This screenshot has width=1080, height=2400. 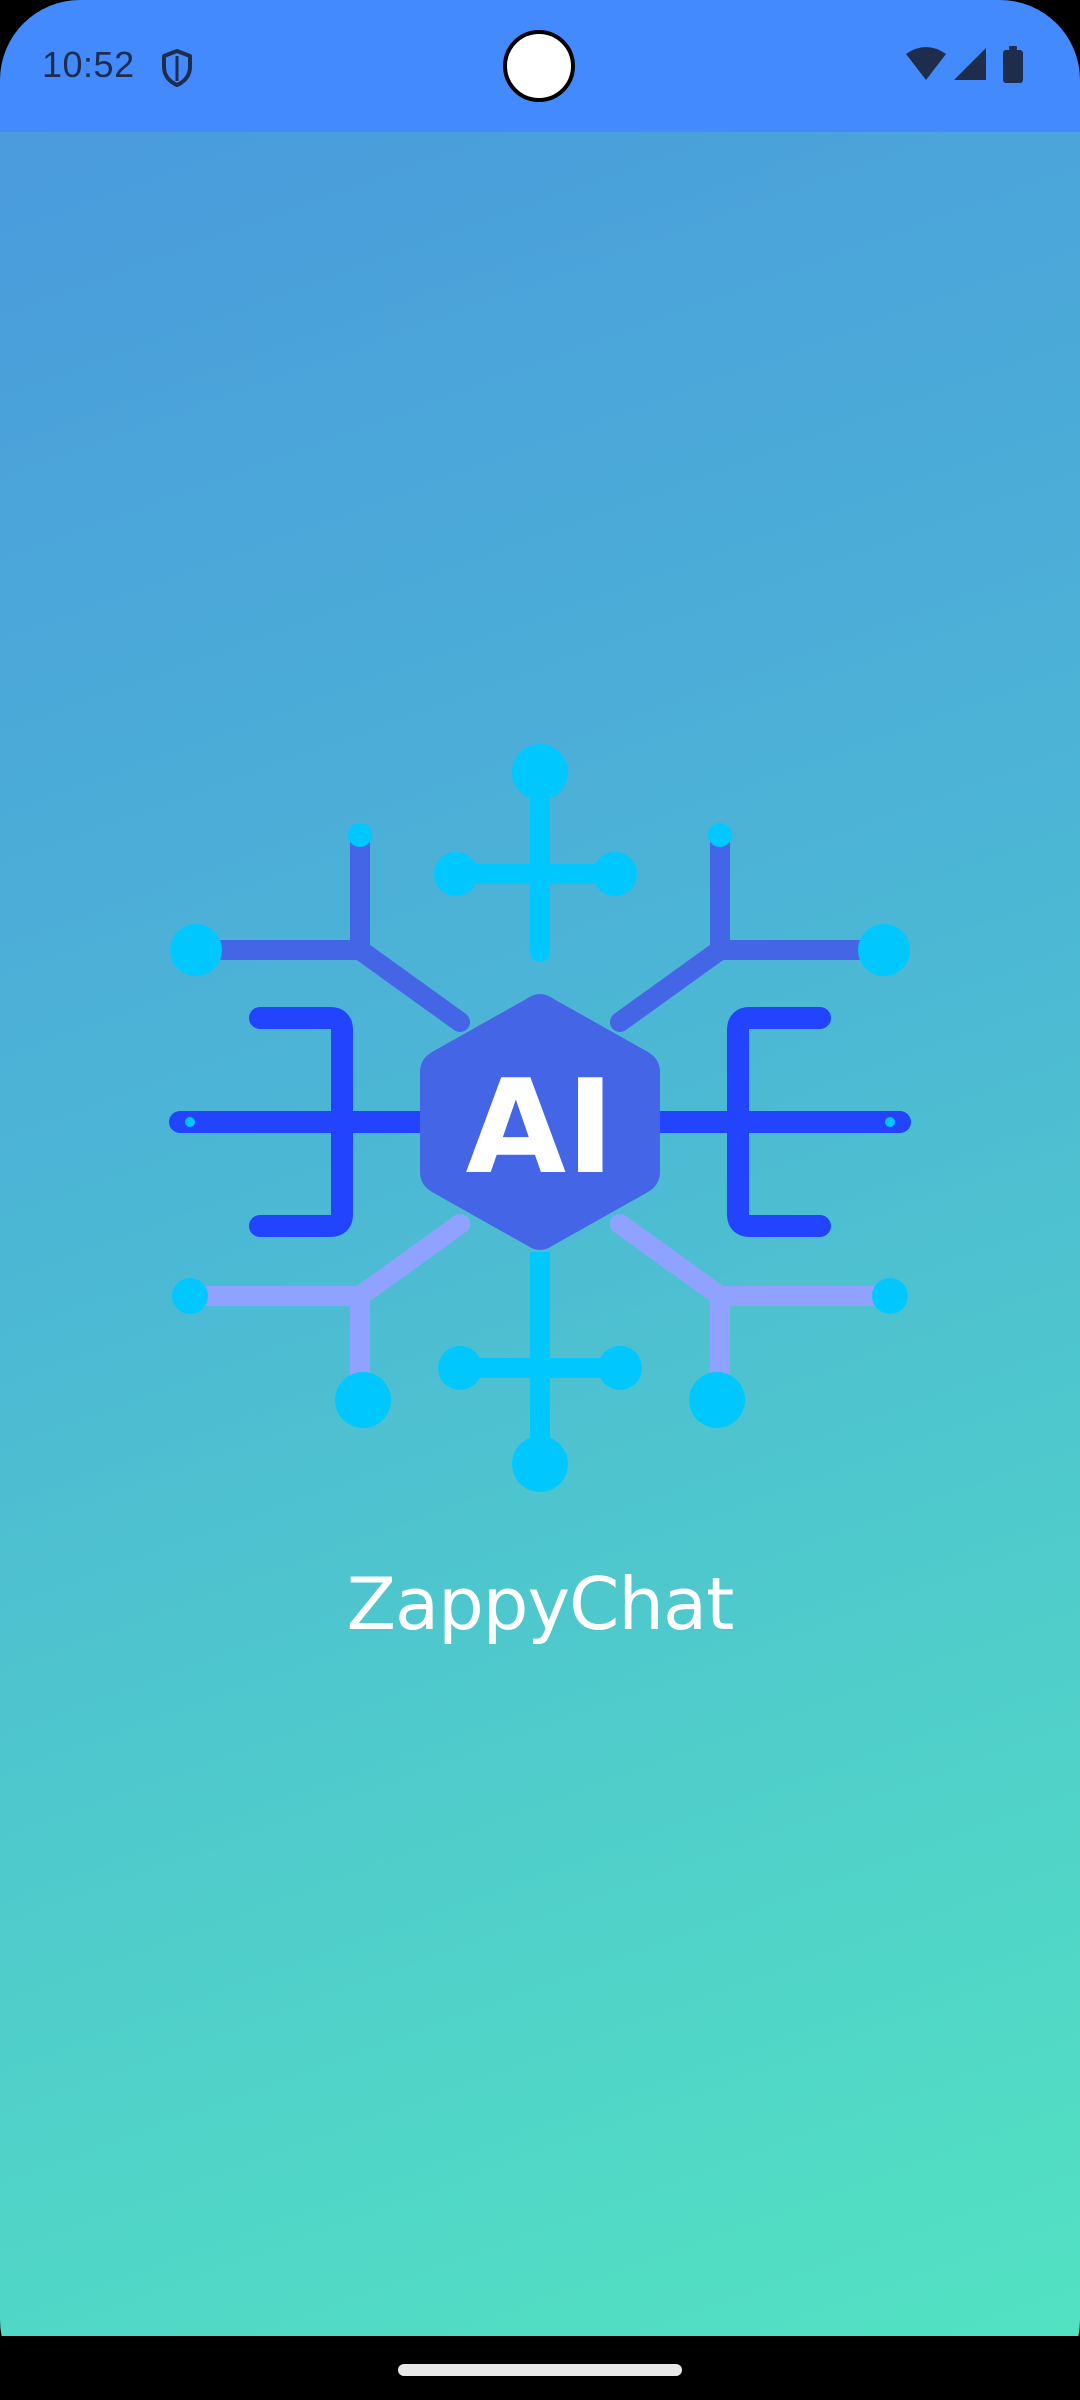 What do you see at coordinates (540, 1604) in the screenshot?
I see `app-name: ZappyChat` at bounding box center [540, 1604].